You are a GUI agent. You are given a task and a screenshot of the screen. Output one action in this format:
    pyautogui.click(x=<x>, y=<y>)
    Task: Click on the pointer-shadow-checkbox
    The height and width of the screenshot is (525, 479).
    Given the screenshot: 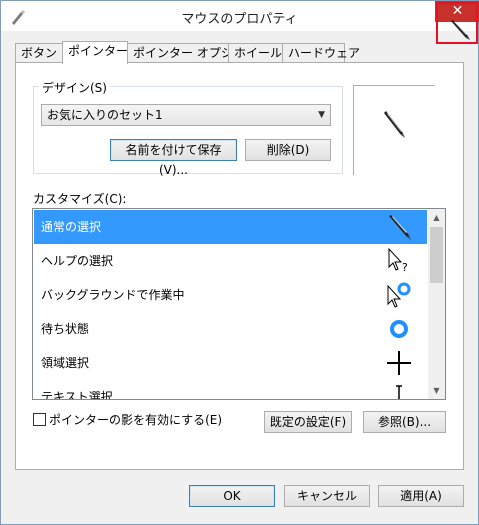 What is the action you would take?
    pyautogui.click(x=39, y=419)
    